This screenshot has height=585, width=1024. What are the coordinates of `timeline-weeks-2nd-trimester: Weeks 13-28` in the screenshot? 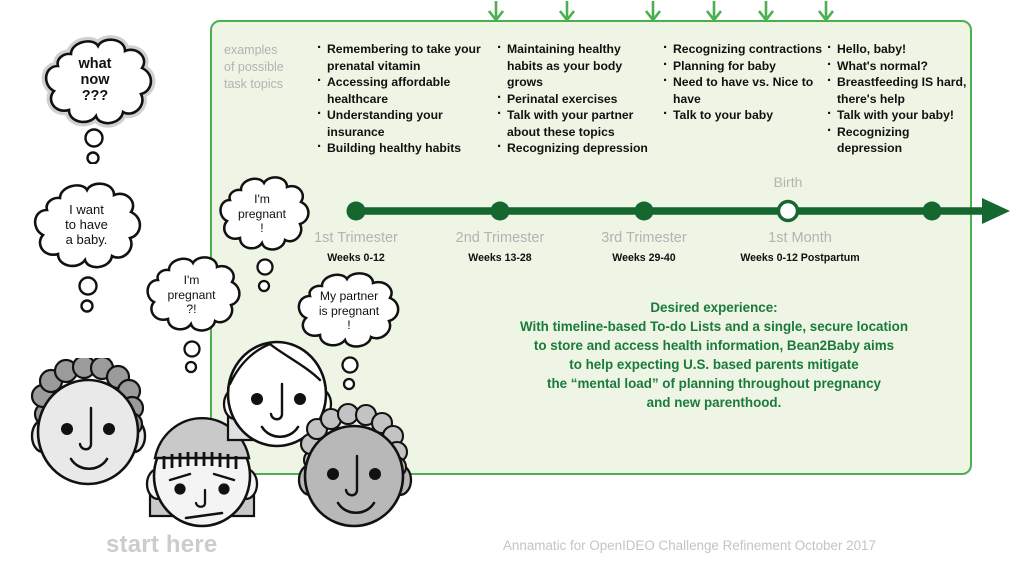 It's located at (500, 258).